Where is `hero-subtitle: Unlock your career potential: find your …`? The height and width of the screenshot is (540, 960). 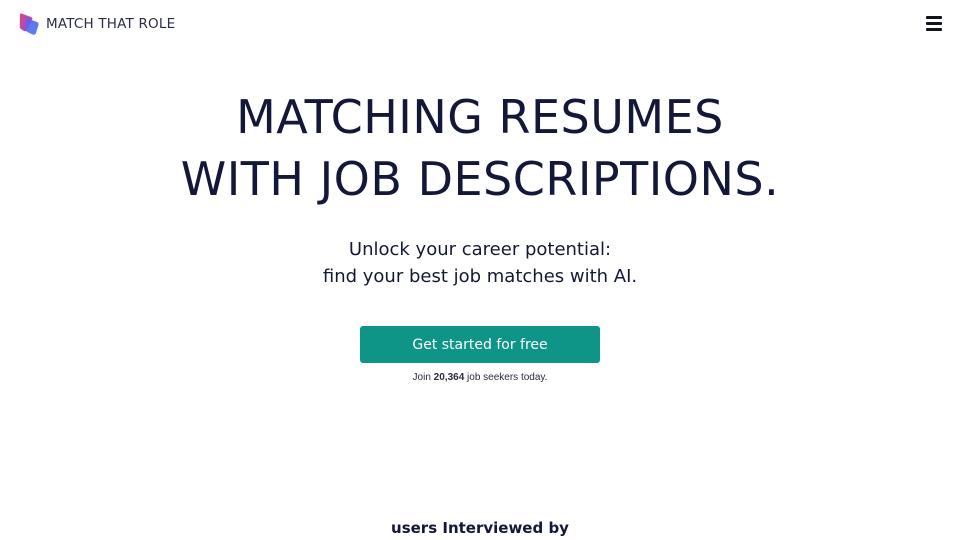 hero-subtitle: Unlock your career potential: find your … is located at coordinates (480, 263).